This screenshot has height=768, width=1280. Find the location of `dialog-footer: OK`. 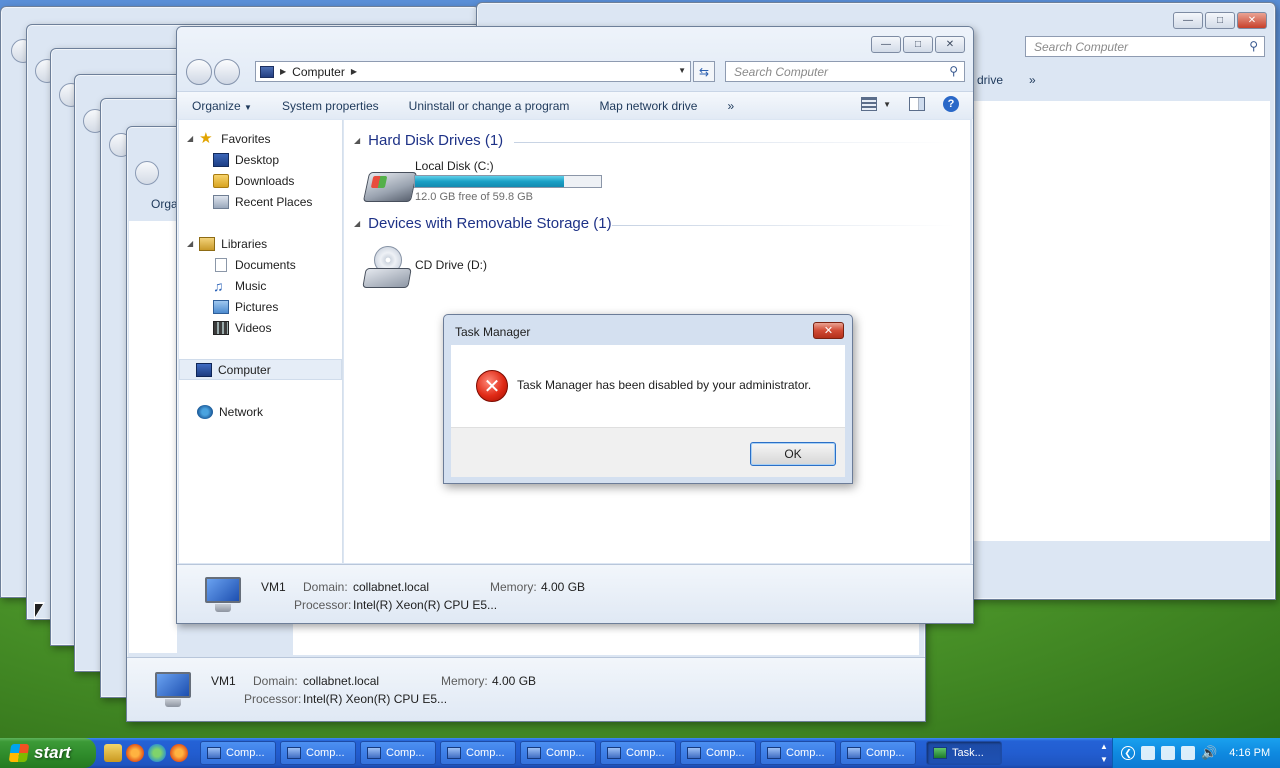

dialog-footer: OK is located at coordinates (648, 452).